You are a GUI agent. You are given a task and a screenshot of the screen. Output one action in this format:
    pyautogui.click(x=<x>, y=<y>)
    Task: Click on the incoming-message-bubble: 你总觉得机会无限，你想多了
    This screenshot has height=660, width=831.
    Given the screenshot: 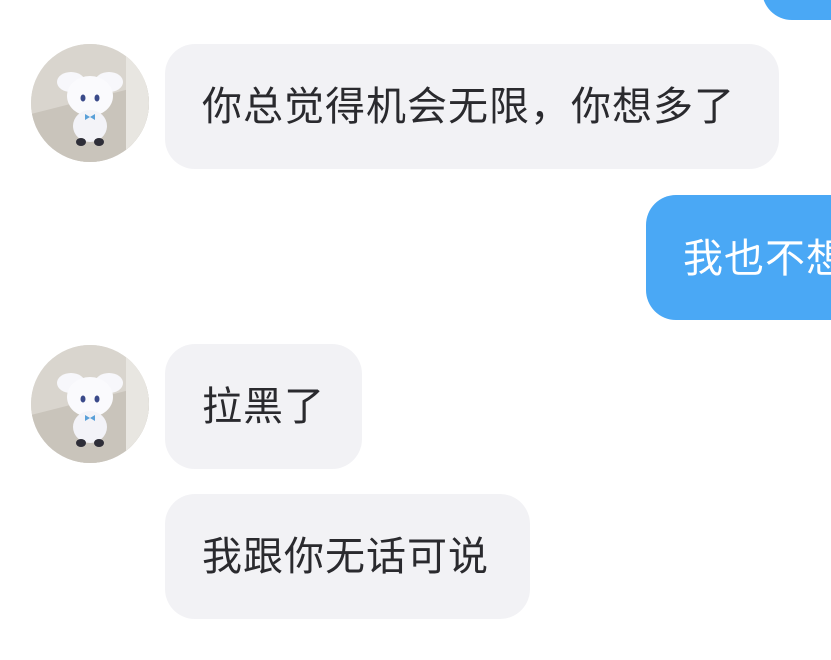 What is the action you would take?
    pyautogui.click(x=472, y=106)
    